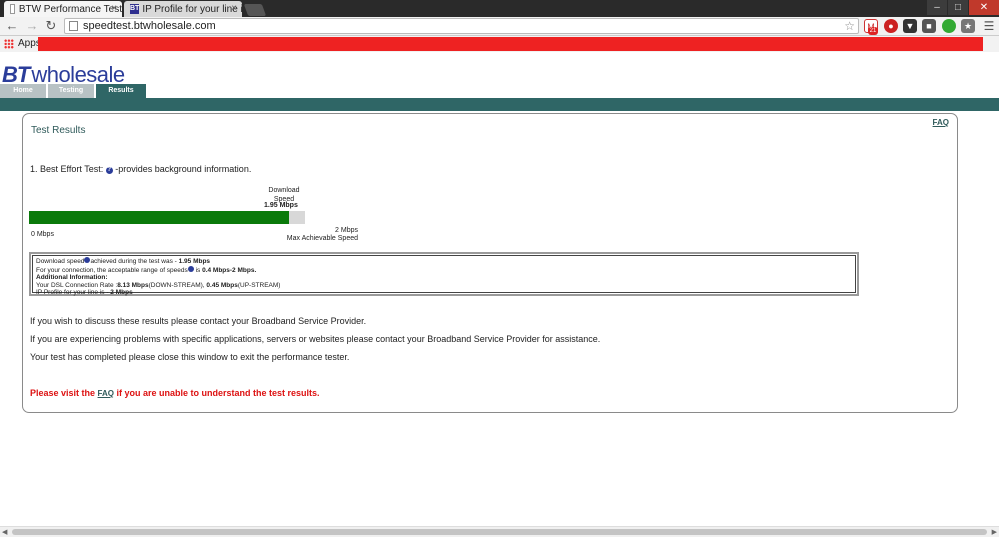  What do you see at coordinates (910, 26) in the screenshot?
I see `pocket-icon: ▼` at bounding box center [910, 26].